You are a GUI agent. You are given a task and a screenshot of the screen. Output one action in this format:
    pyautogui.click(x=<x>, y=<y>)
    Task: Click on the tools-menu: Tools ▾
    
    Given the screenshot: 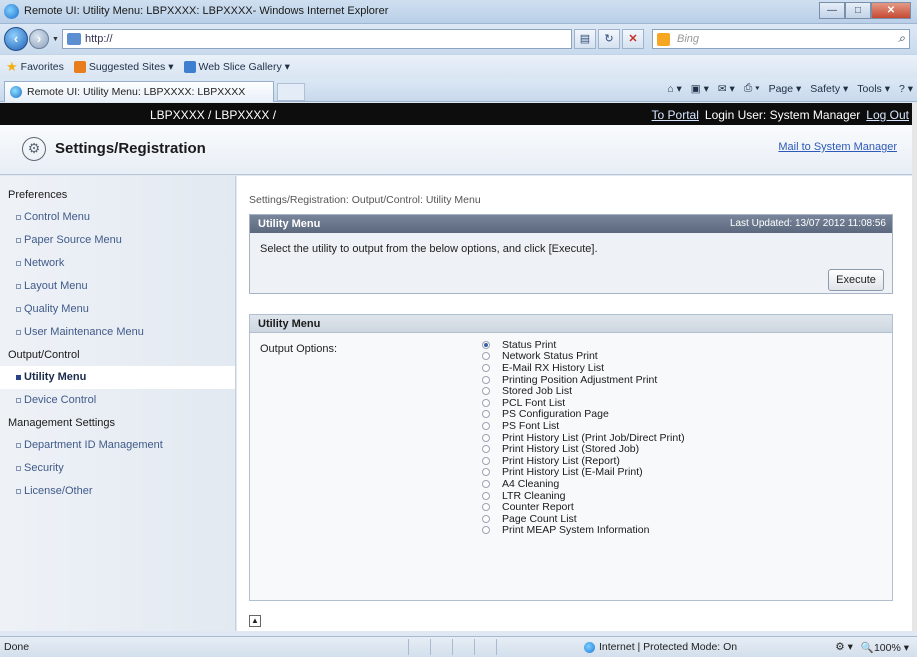 What is the action you would take?
    pyautogui.click(x=873, y=89)
    